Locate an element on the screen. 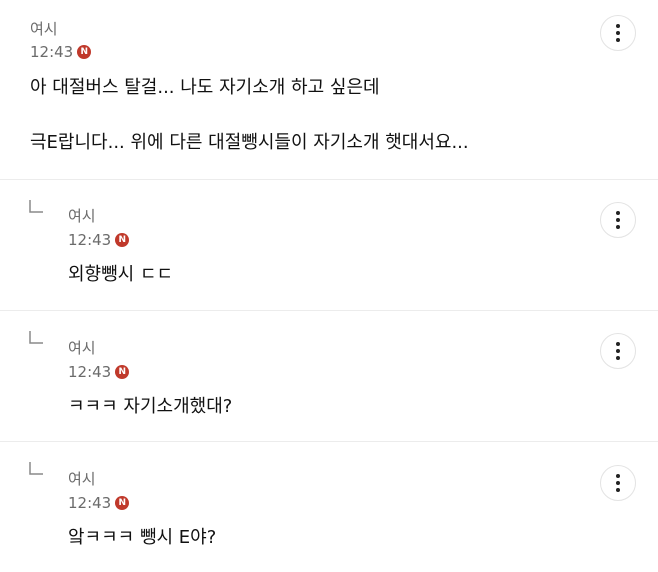 This screenshot has width=658, height=572. comment-text-line: 아 대절버스 탈걸... 나도 자기소개 하고 싶은데 is located at coordinates (205, 87).